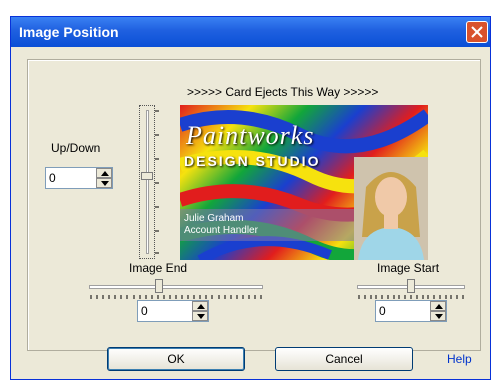 Image resolution: width=491 pixels, height=380 pixels. Describe the element at coordinates (147, 176) in the screenshot. I see `updown-slider-thumb` at that location.